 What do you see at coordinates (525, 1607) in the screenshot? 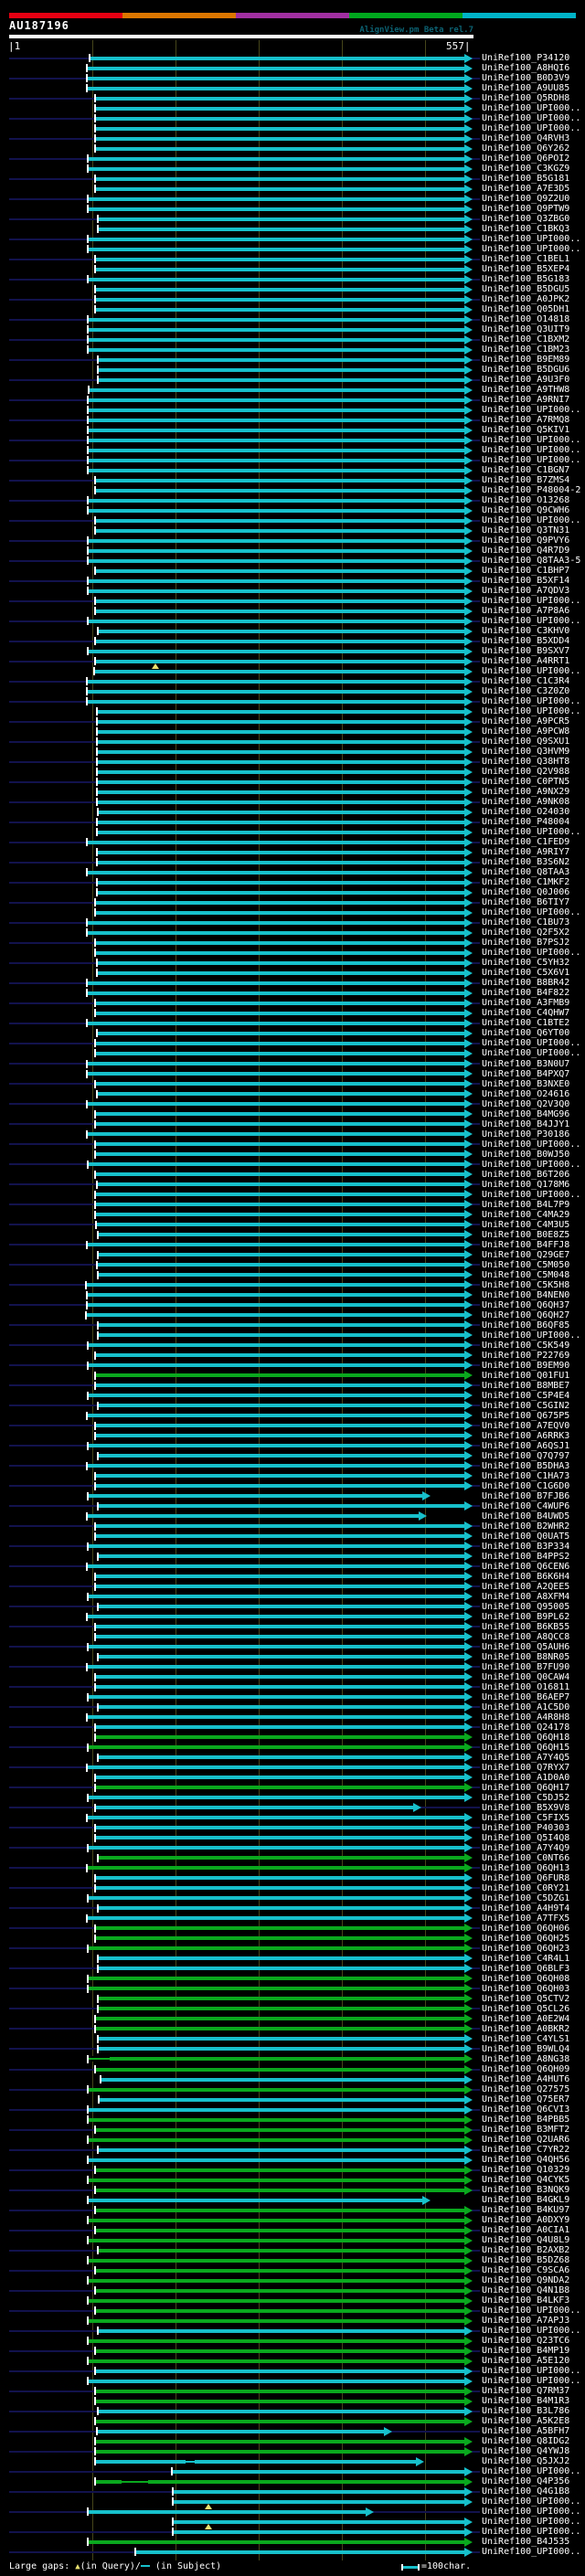
I see `hit-label: UniRef100_Q95005` at bounding box center [525, 1607].